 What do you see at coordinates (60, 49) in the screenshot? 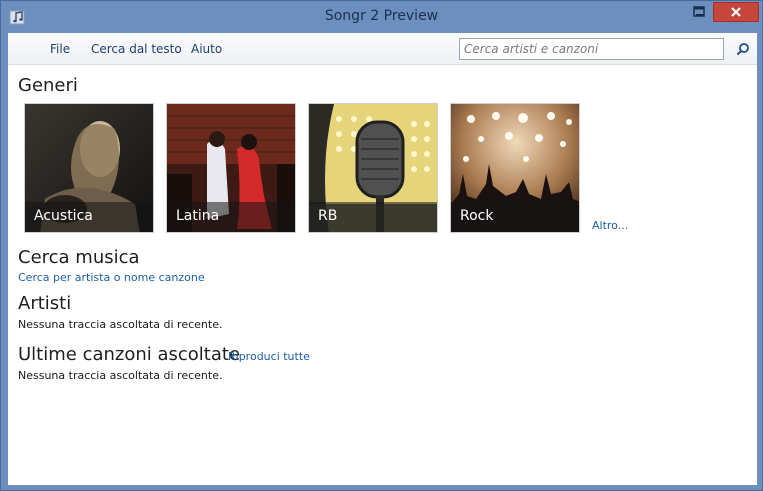
I see `menu-file: File` at bounding box center [60, 49].